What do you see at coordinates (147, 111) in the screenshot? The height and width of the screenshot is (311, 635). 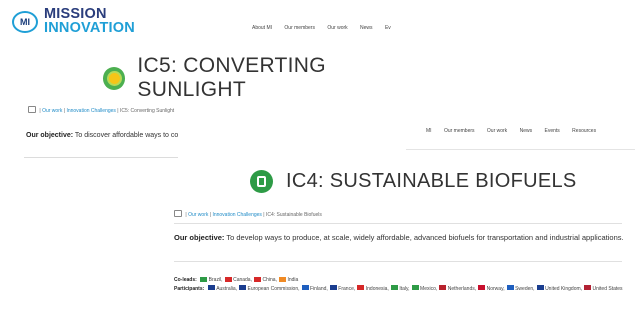 I see `breadcrumb-current: IC5: Converting Sunlight` at bounding box center [147, 111].